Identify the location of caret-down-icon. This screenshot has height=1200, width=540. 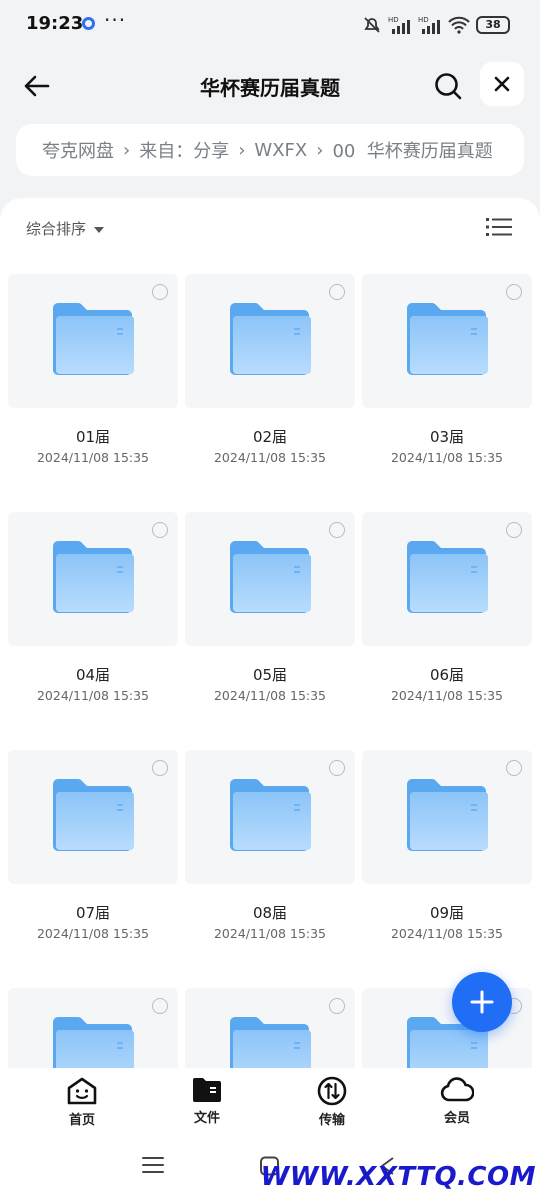
(99, 229).